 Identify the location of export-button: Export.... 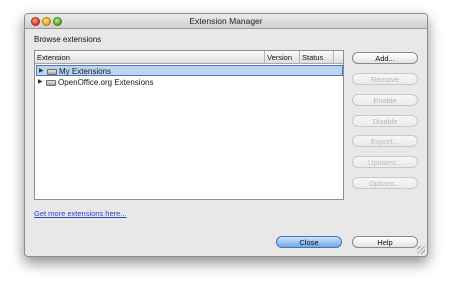
(385, 141).